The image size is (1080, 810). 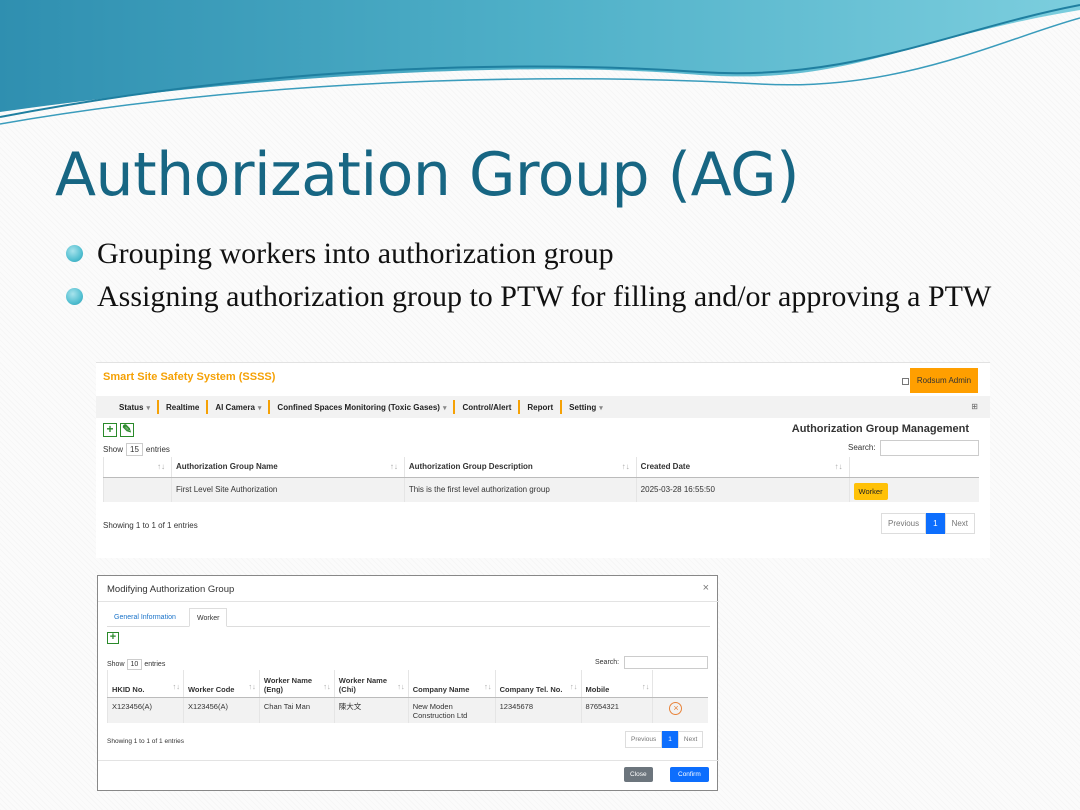 What do you see at coordinates (586, 407) in the screenshot?
I see `nav-setting: Setting ▾` at bounding box center [586, 407].